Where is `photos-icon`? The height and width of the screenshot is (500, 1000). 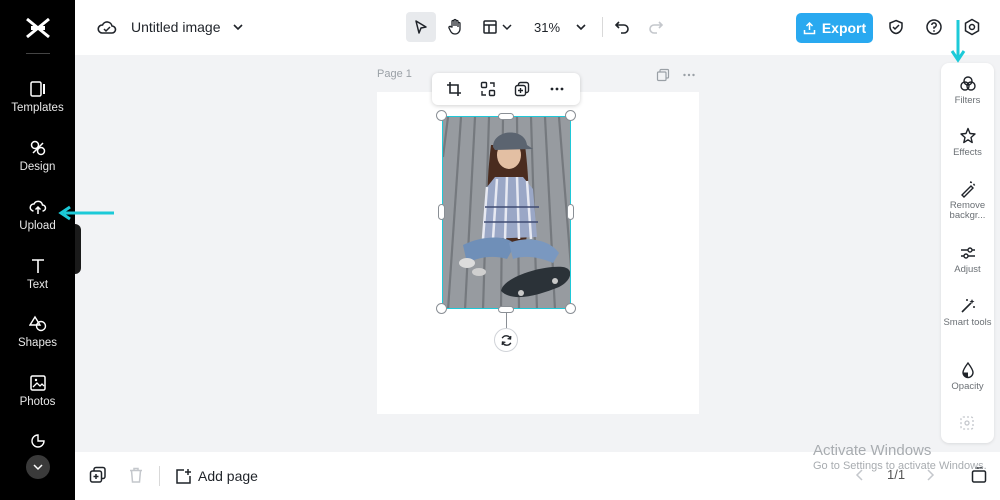 photos-icon is located at coordinates (37, 383).